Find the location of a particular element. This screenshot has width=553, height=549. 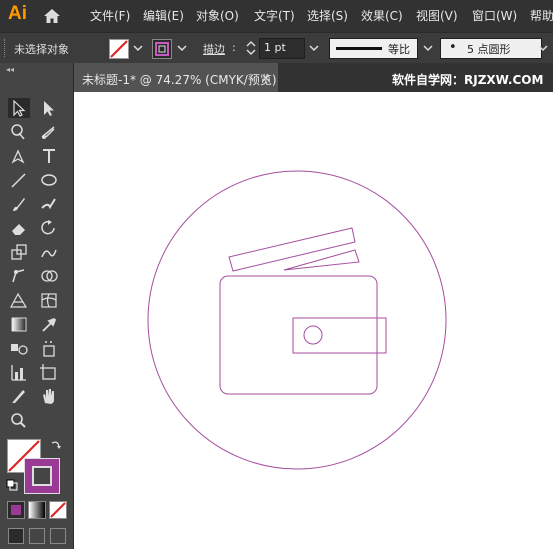

eyedropper-tool-icon is located at coordinates (49, 324).